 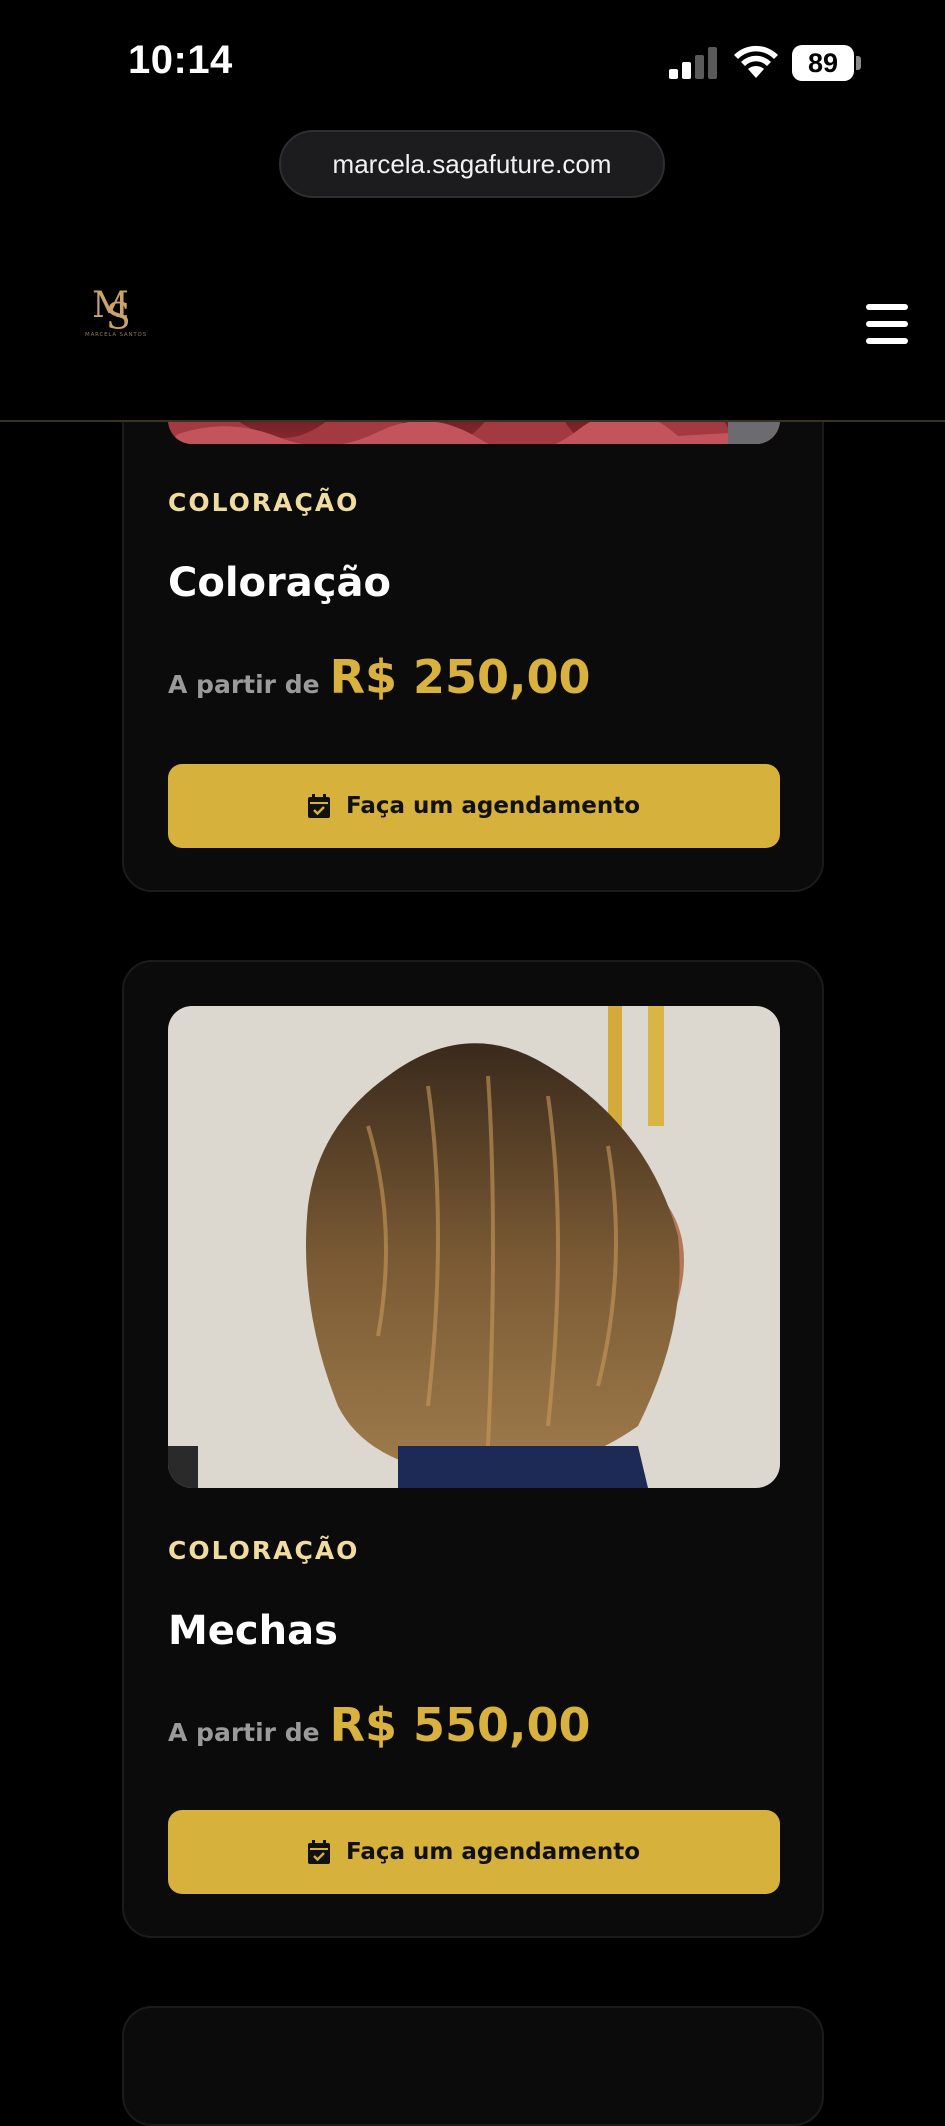 I want to click on battery-icon: 89, so click(x=827, y=63).